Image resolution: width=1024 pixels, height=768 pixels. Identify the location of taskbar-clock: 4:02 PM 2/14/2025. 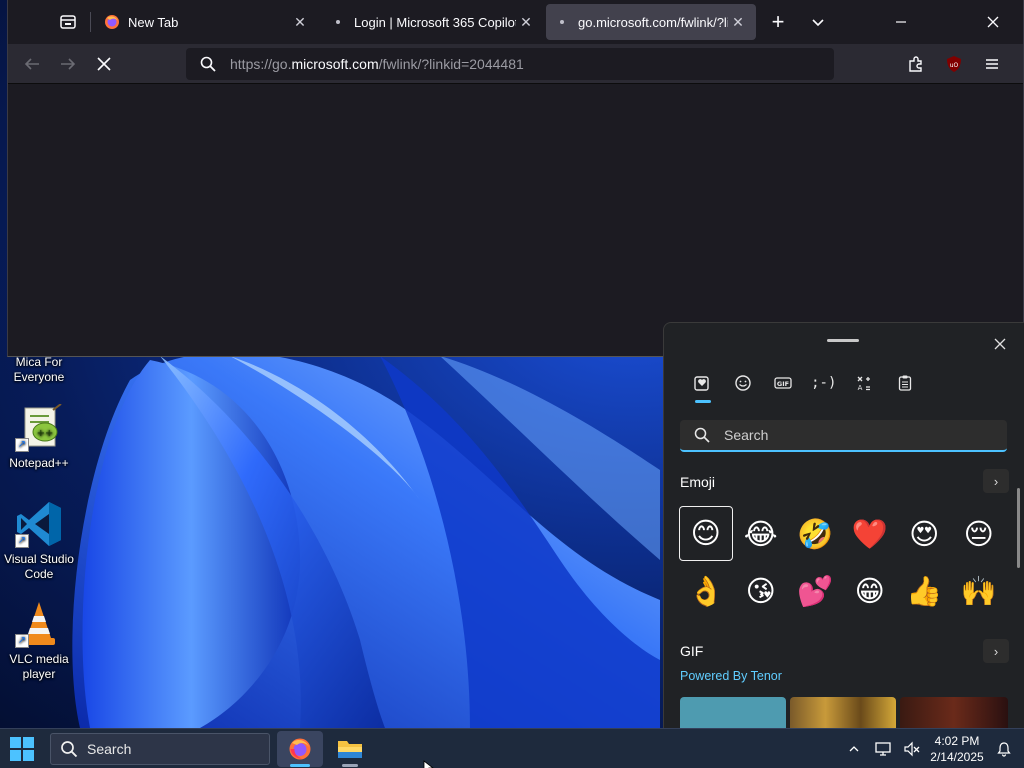
(957, 749).